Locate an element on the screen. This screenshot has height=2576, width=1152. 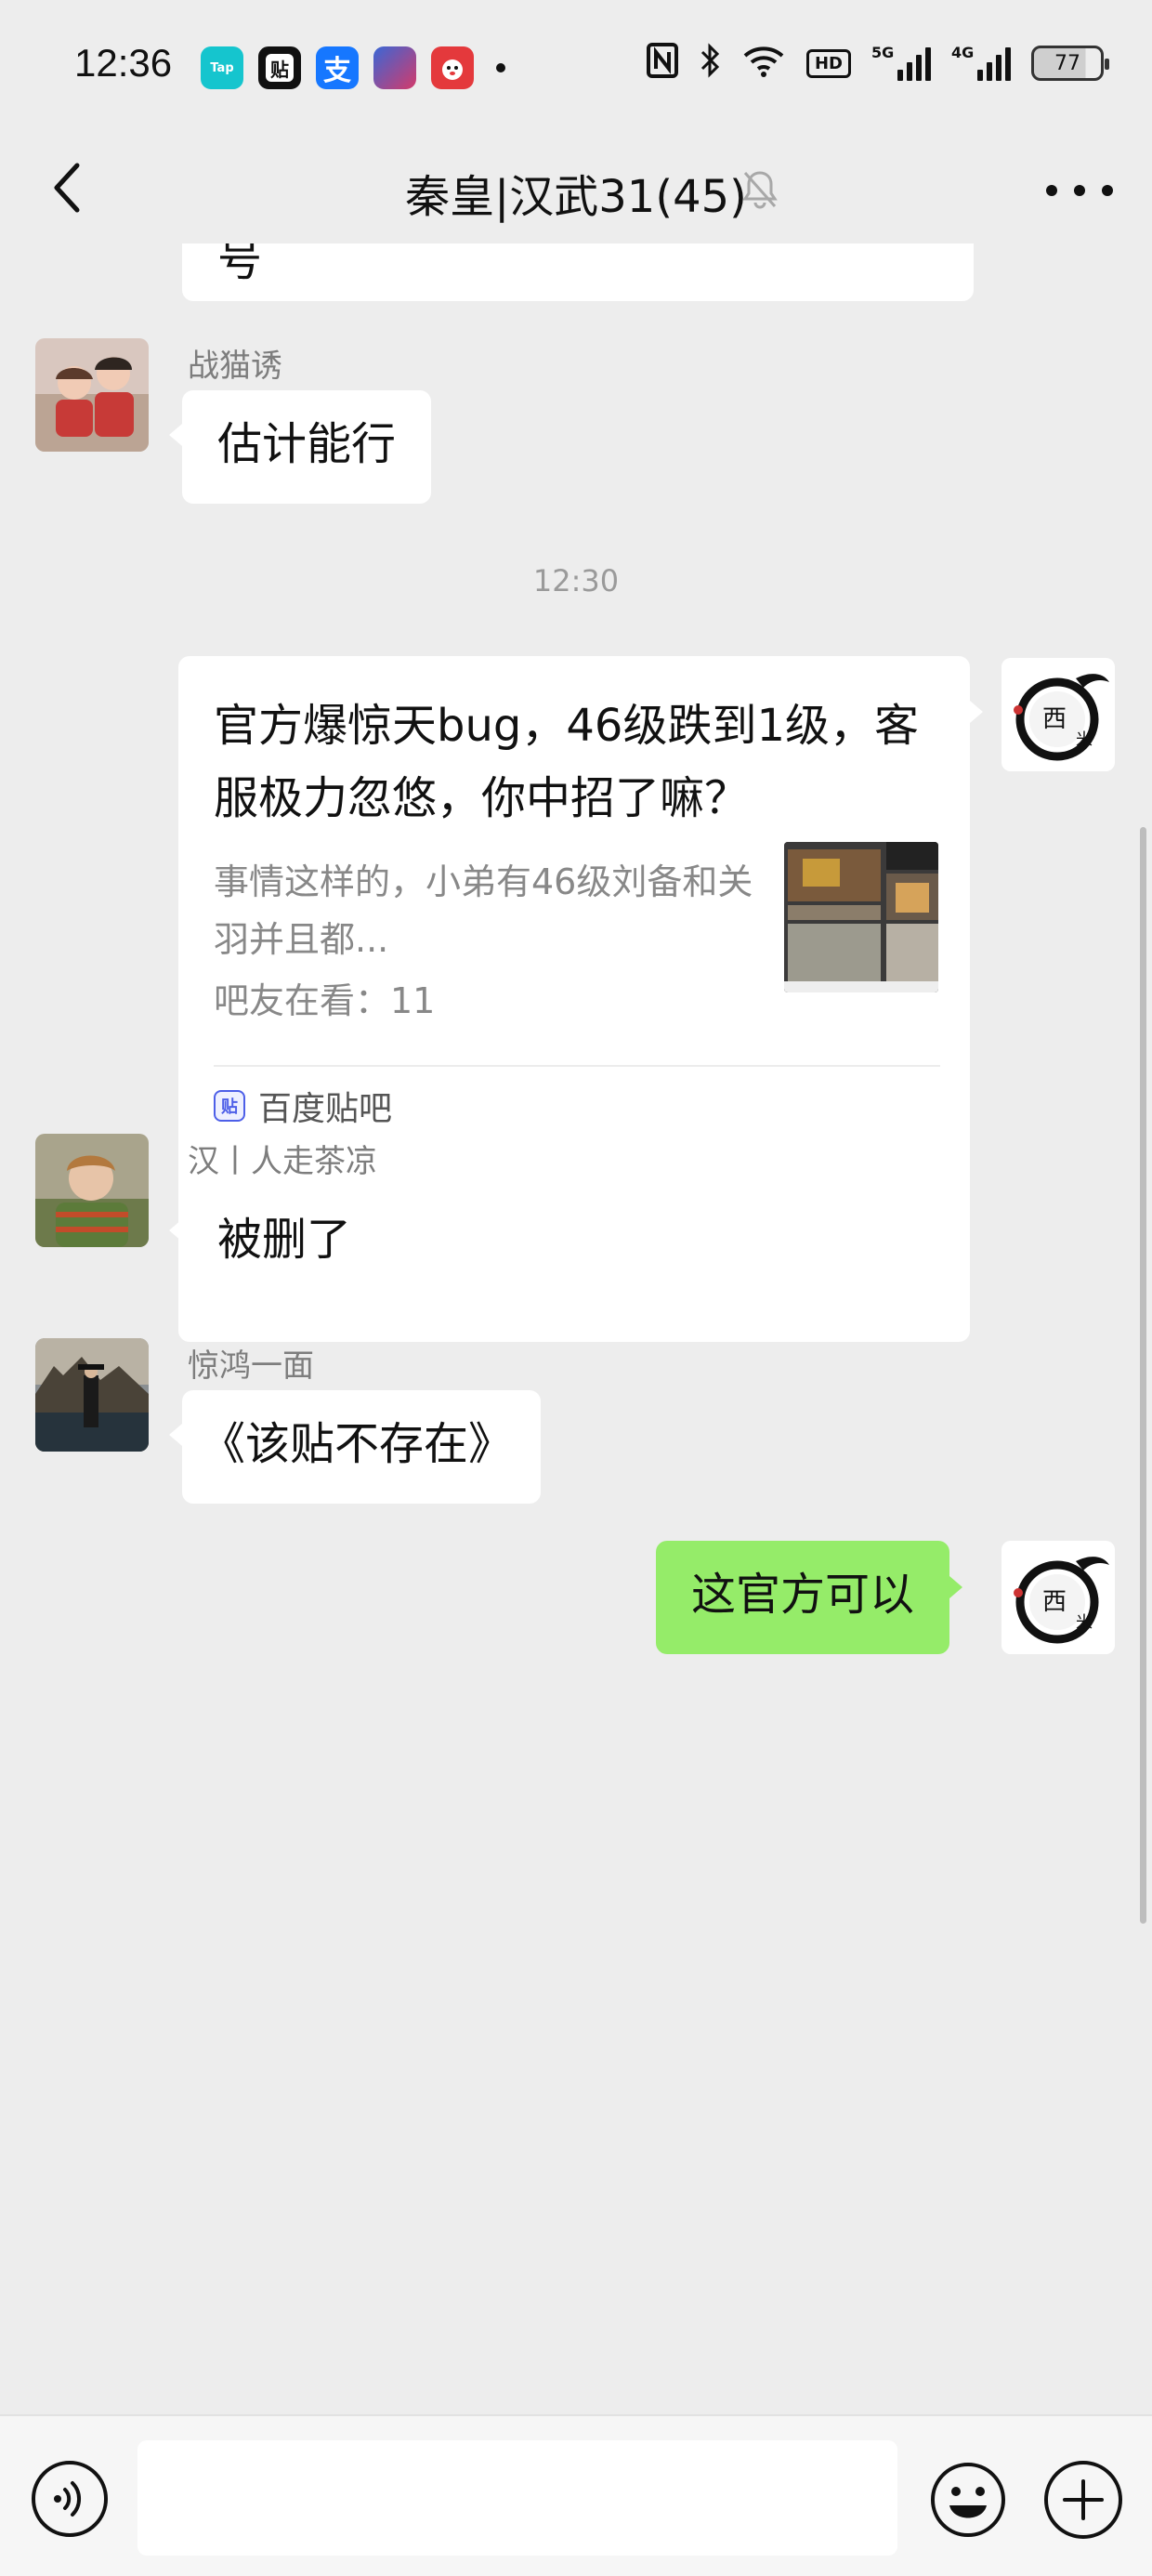
nfc-icon is located at coordinates (662, 63).